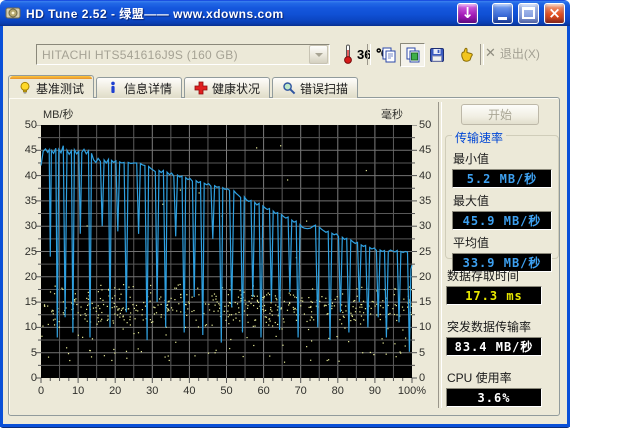  Describe the element at coordinates (155, 13) in the screenshot. I see `window-title: HD Tune 2.52 - 绿盟—— www.xdowns.com` at that location.